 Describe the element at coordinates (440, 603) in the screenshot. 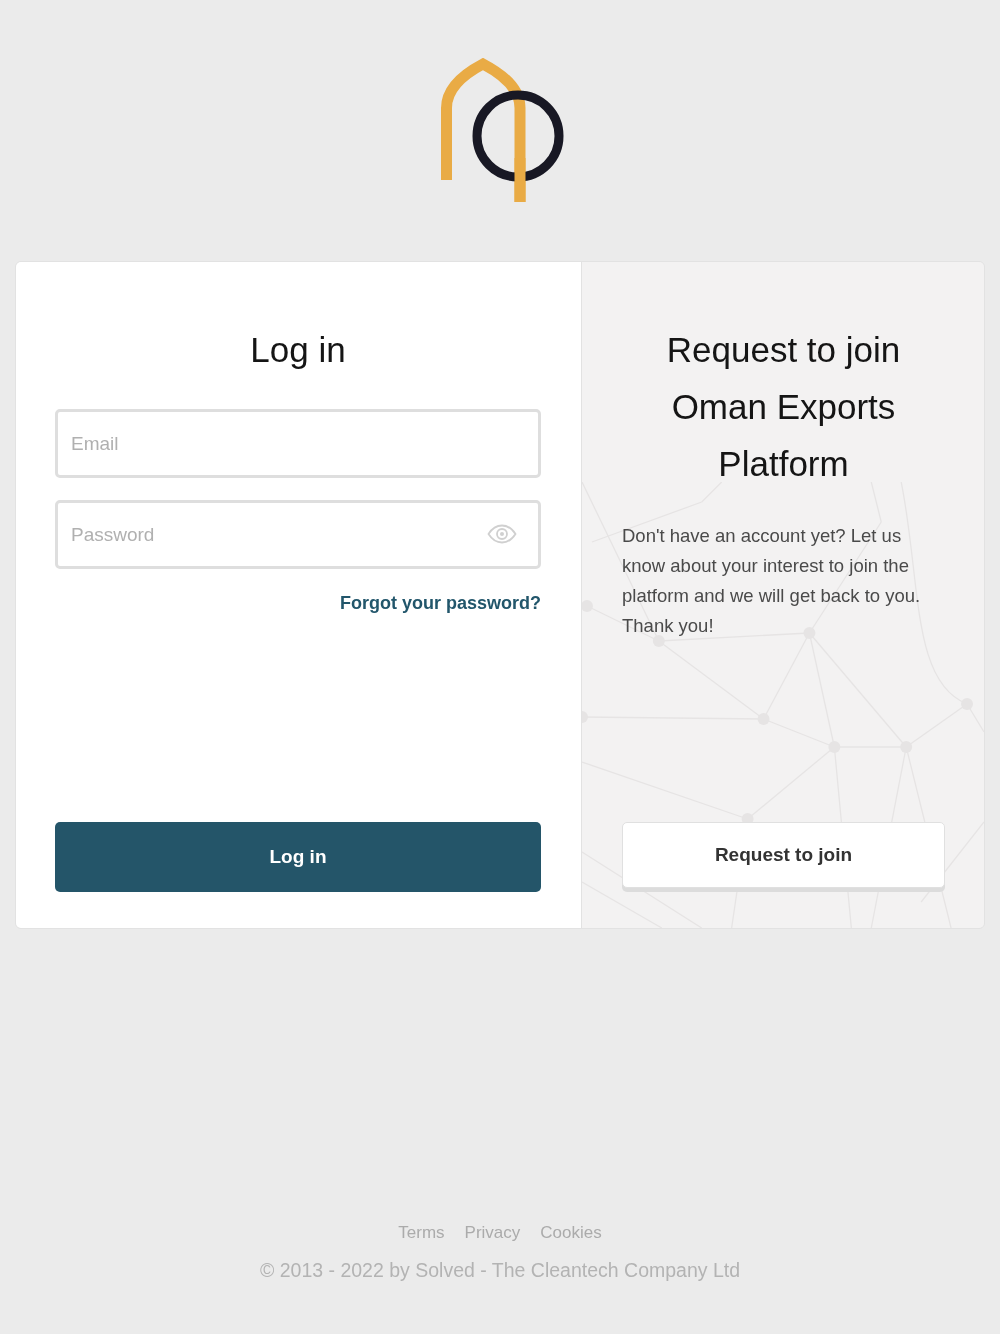

I see `forgot-password-link: Forgot your password?` at that location.